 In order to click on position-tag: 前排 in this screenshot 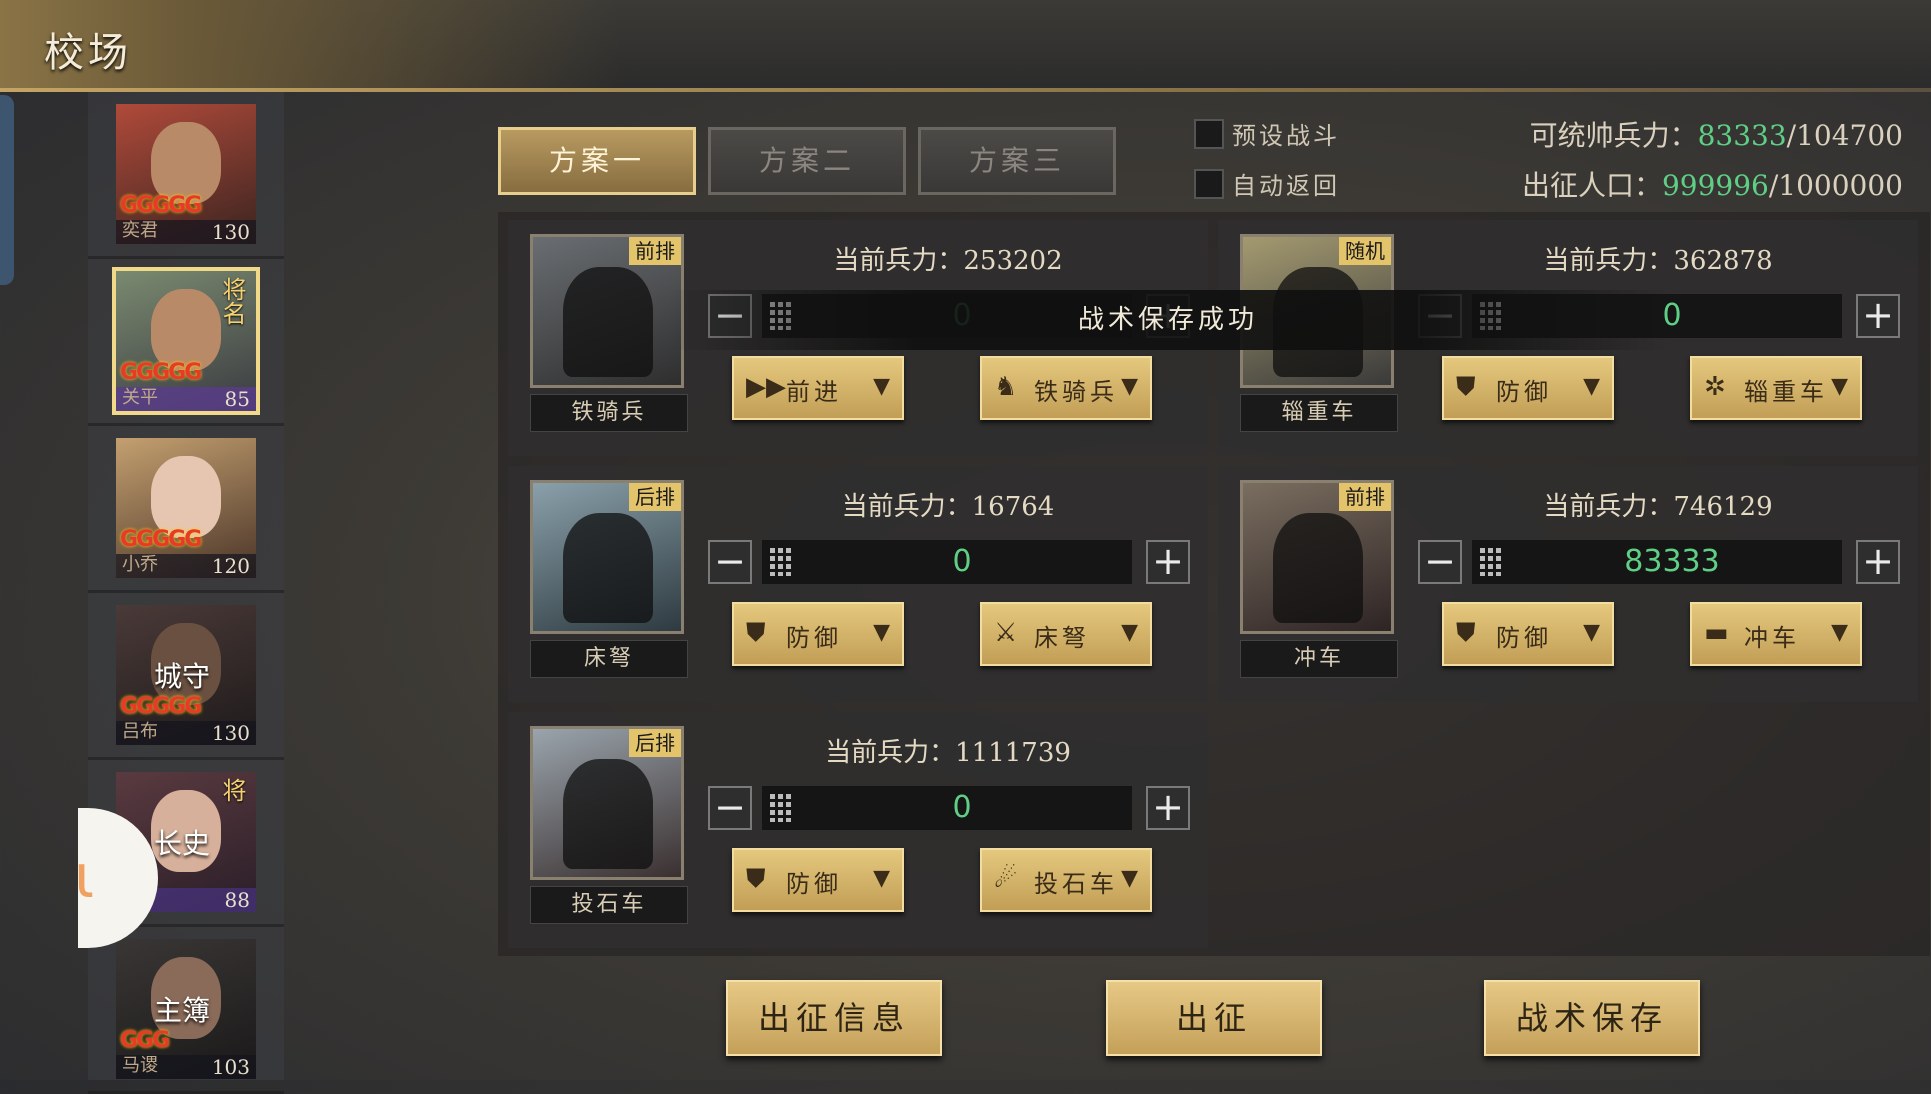, I will do `click(655, 251)`.